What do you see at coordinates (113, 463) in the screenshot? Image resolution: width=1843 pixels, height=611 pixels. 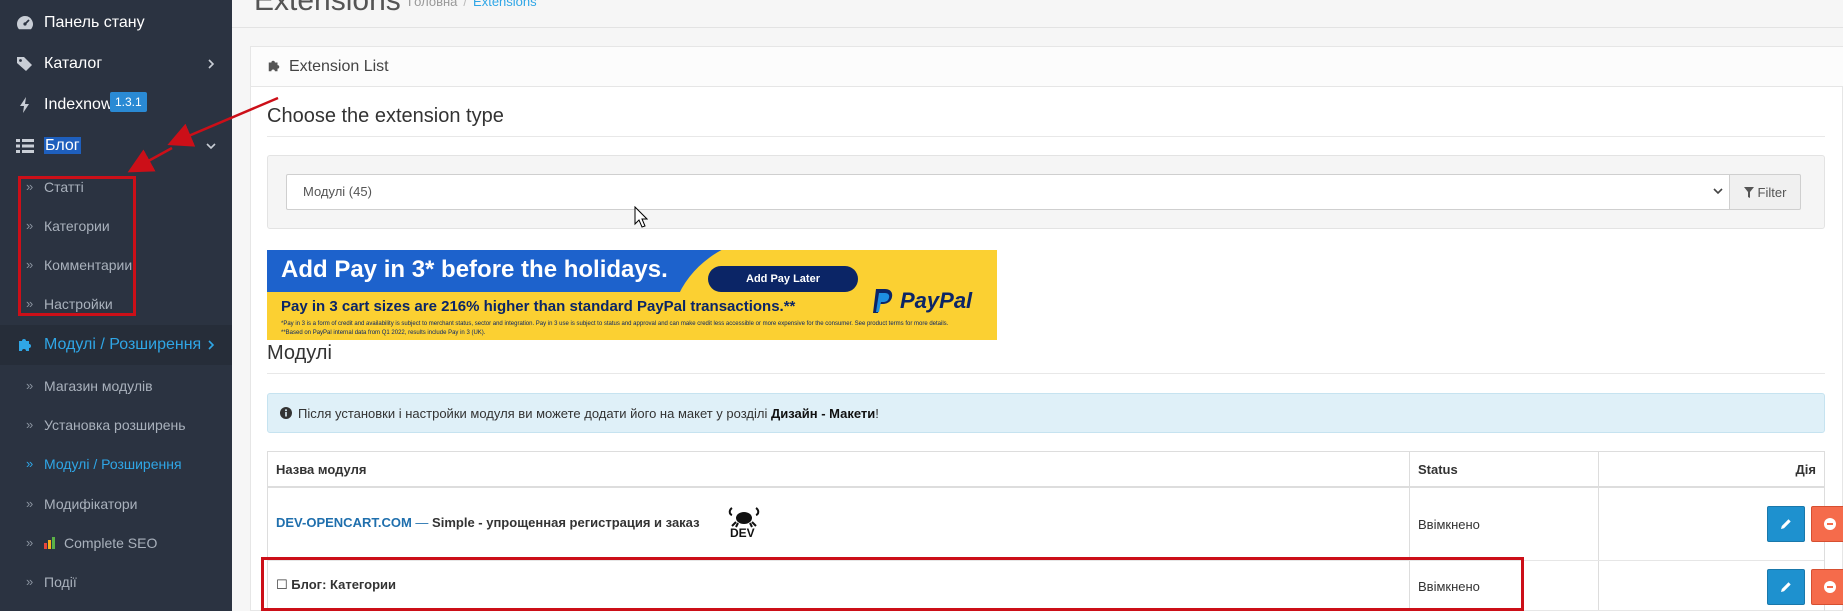 I see `sidebar-subitem-label: Модулі / Розширення` at bounding box center [113, 463].